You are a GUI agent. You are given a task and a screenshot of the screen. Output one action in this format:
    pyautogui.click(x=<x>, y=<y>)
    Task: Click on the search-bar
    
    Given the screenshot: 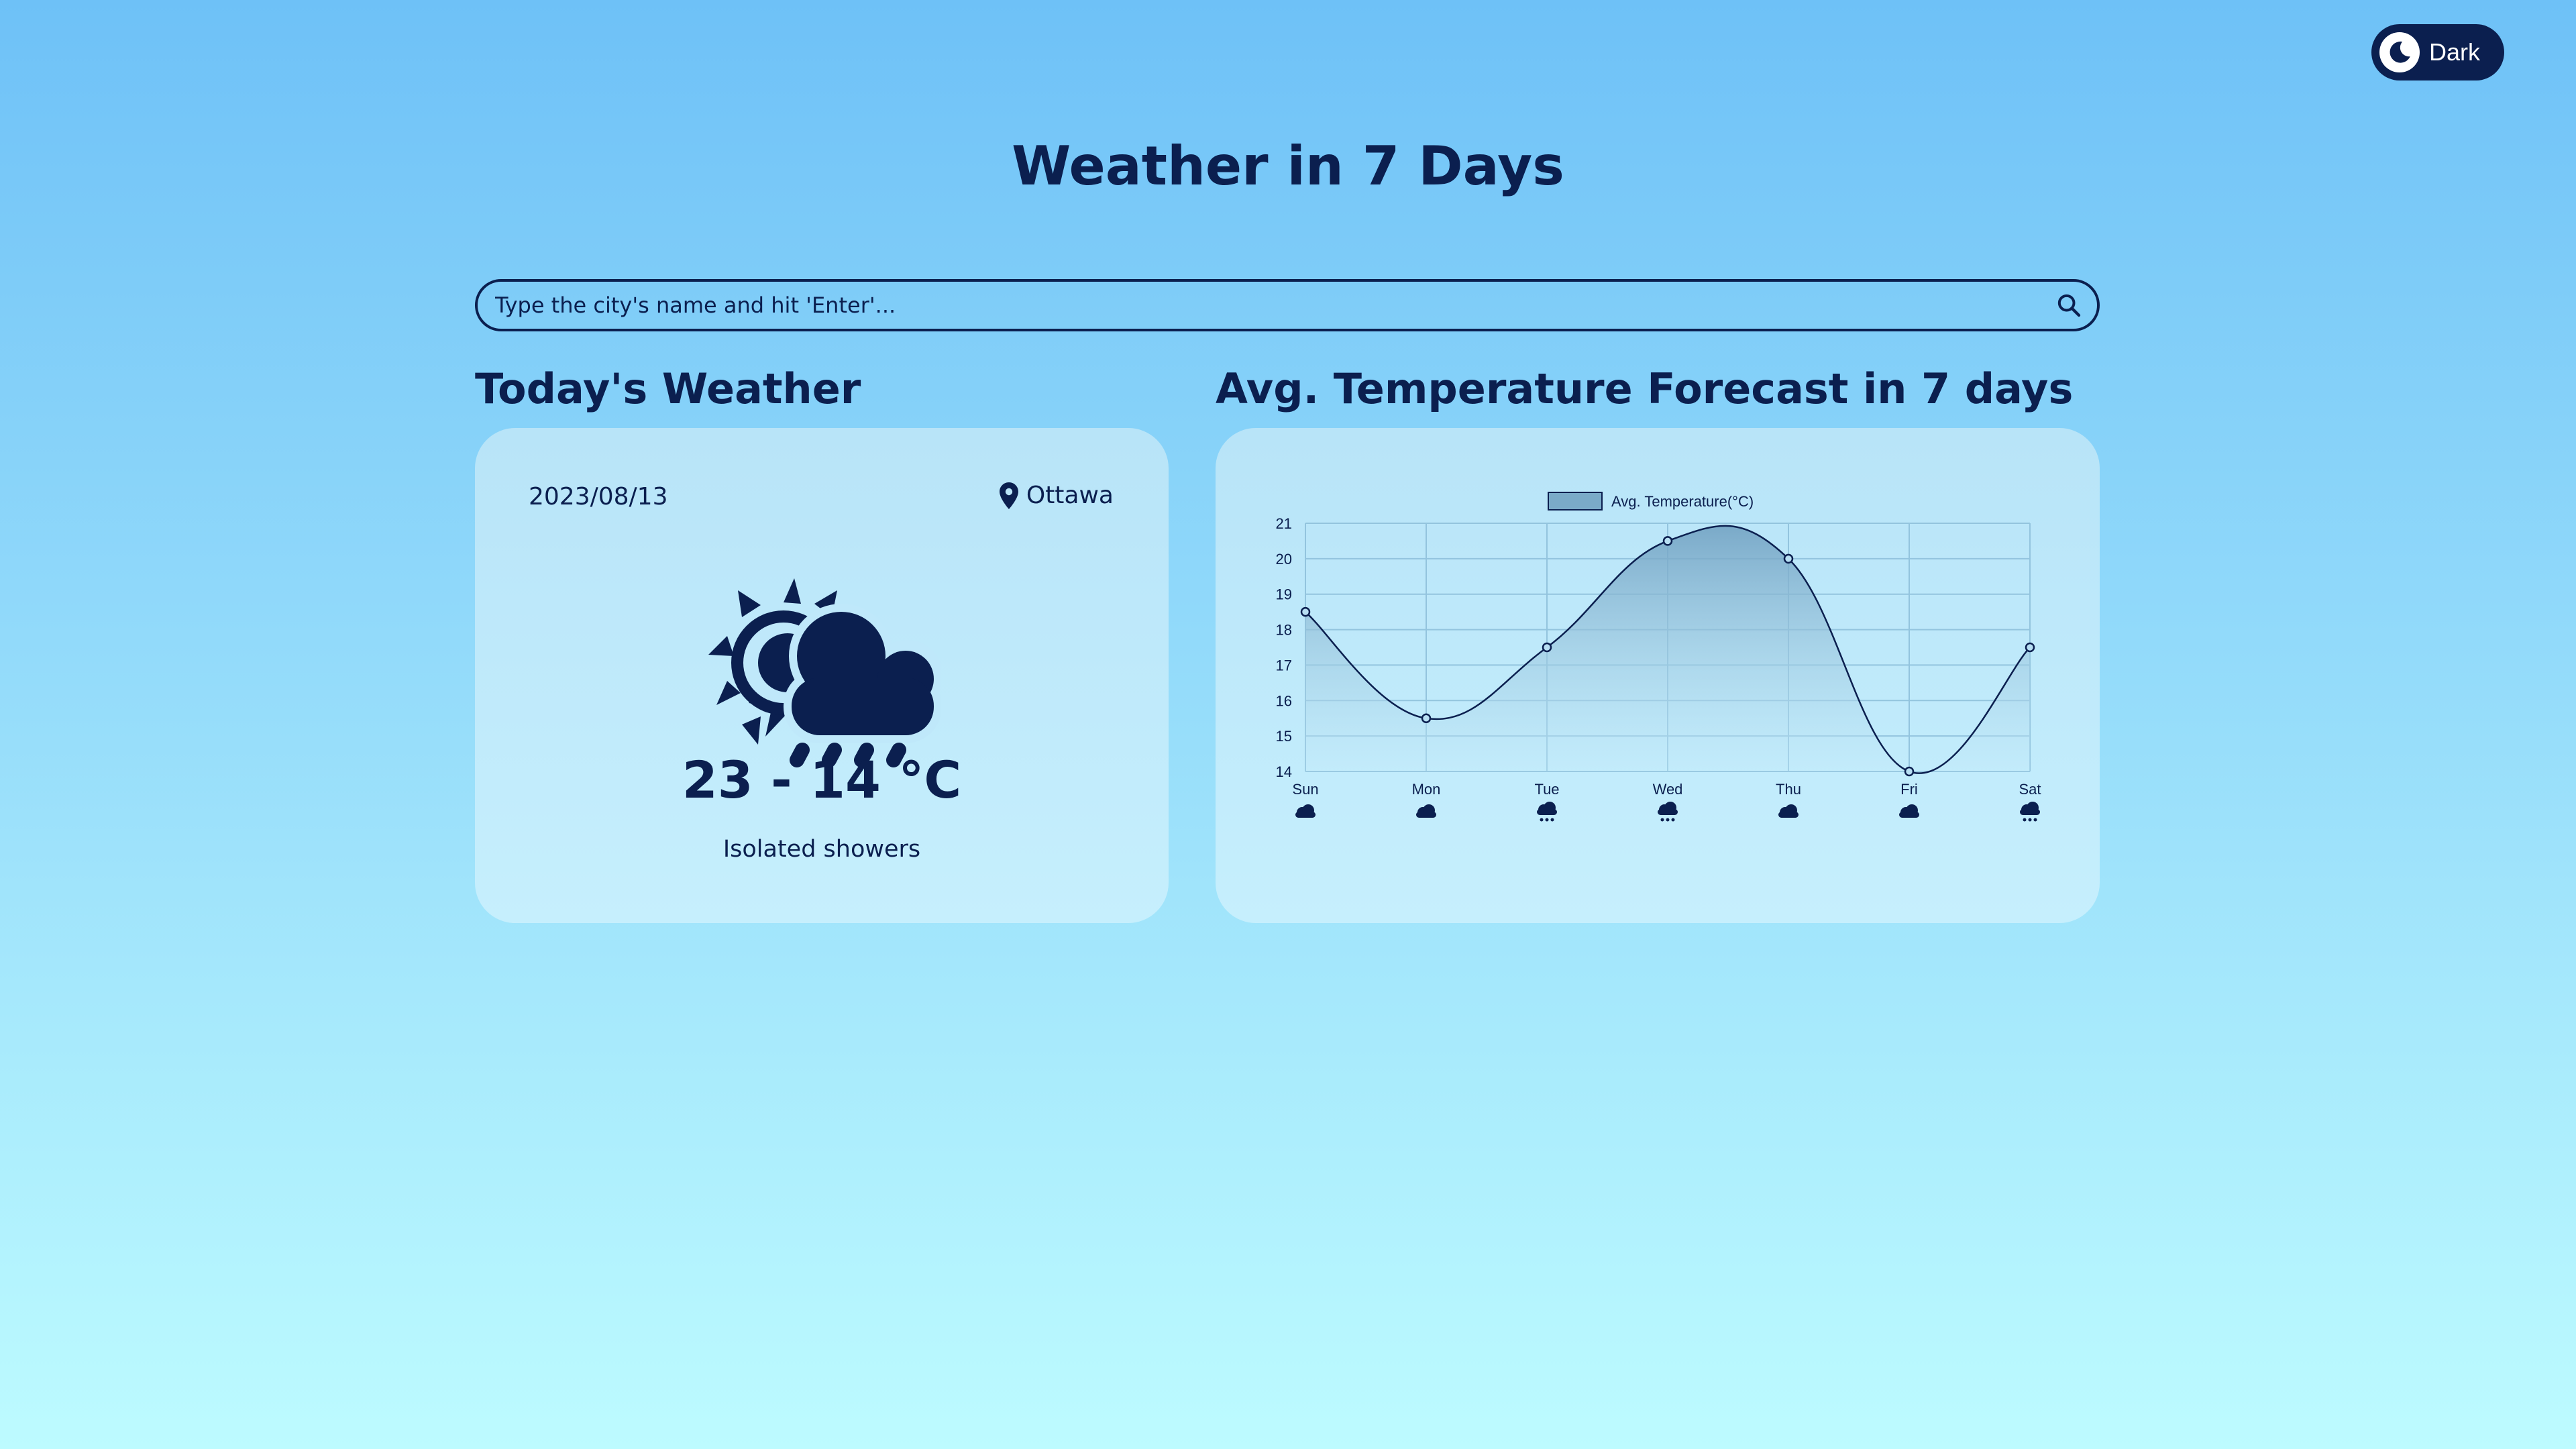 What is the action you would take?
    pyautogui.click(x=1287, y=305)
    